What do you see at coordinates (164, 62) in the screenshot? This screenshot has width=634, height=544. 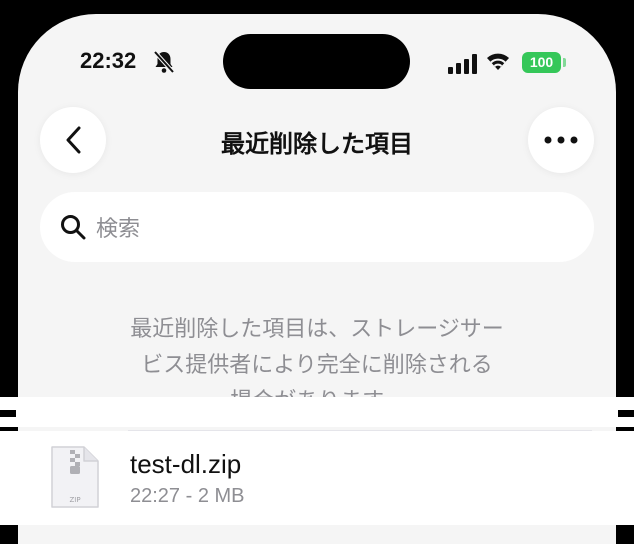 I see `bell-slash-icon` at bounding box center [164, 62].